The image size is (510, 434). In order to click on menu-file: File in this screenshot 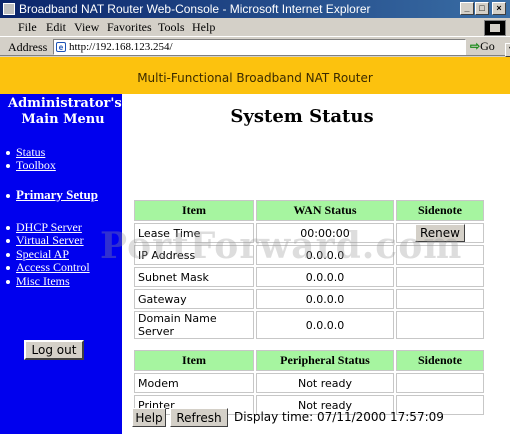, I will do `click(27, 27)`.